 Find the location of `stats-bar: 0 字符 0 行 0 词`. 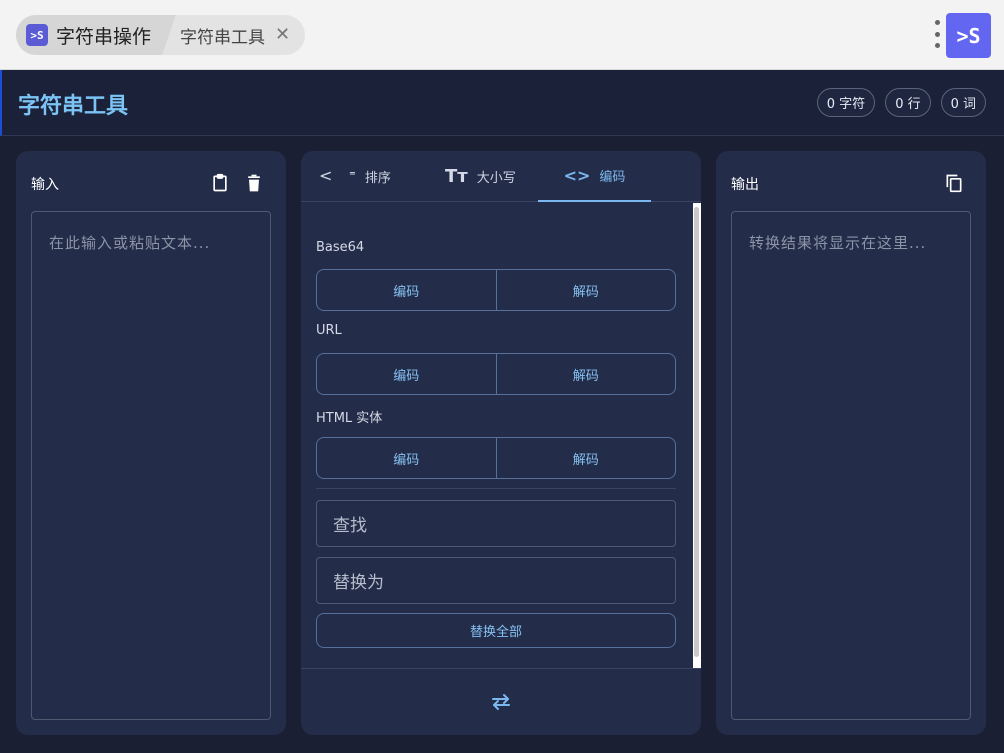

stats-bar: 0 字符 0 行 0 词 is located at coordinates (901, 102).